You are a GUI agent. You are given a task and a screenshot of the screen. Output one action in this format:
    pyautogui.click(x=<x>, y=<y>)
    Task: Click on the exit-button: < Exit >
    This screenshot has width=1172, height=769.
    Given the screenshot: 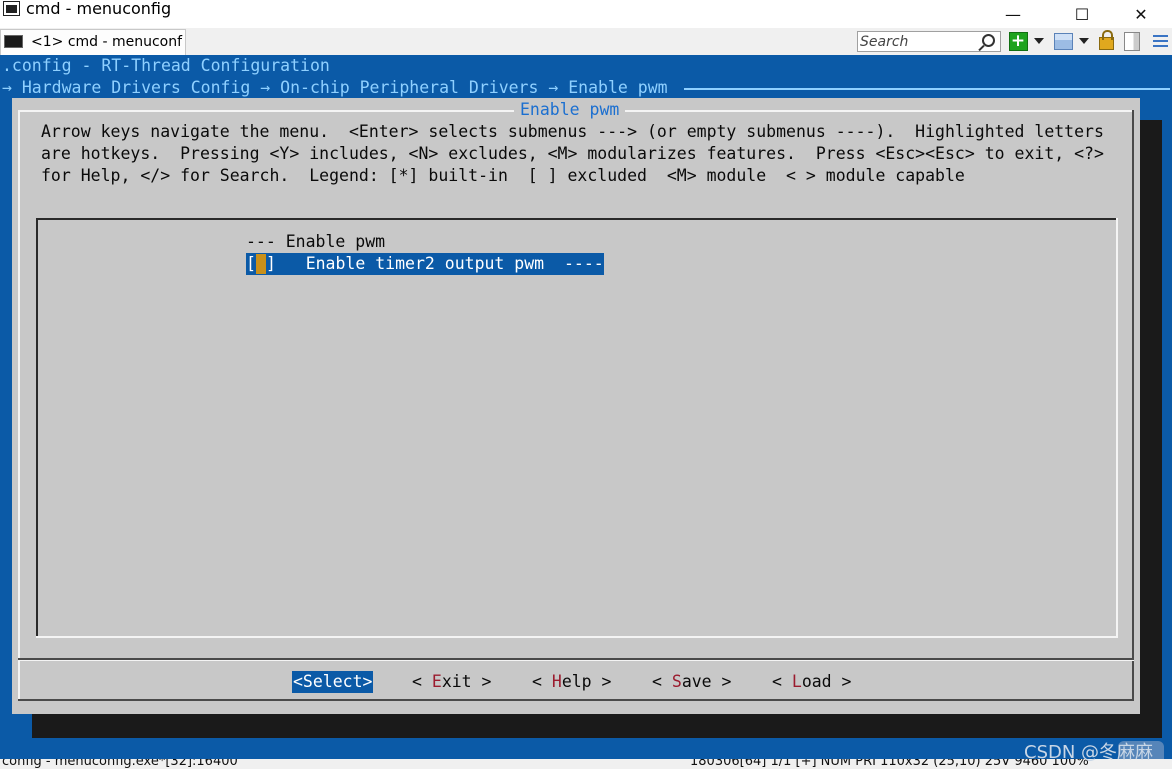 What is the action you would take?
    pyautogui.click(x=451, y=682)
    